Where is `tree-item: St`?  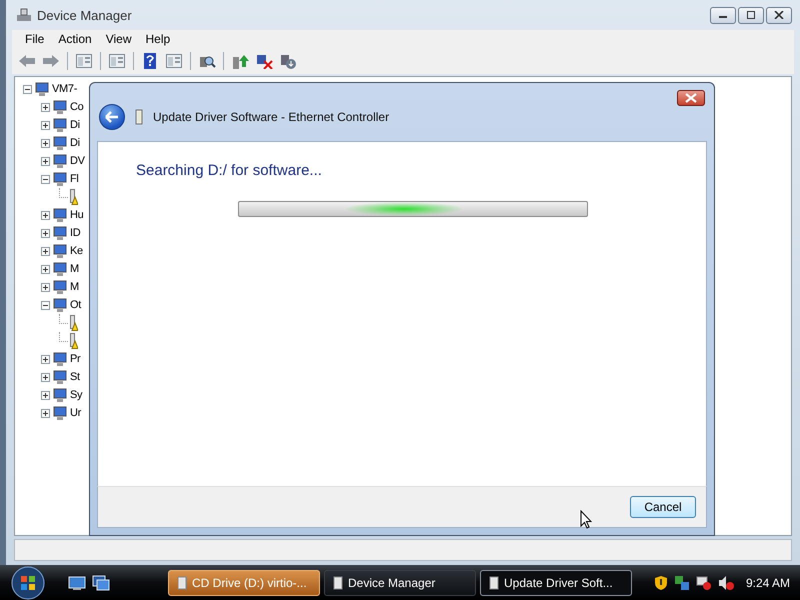 tree-item: St is located at coordinates (75, 377).